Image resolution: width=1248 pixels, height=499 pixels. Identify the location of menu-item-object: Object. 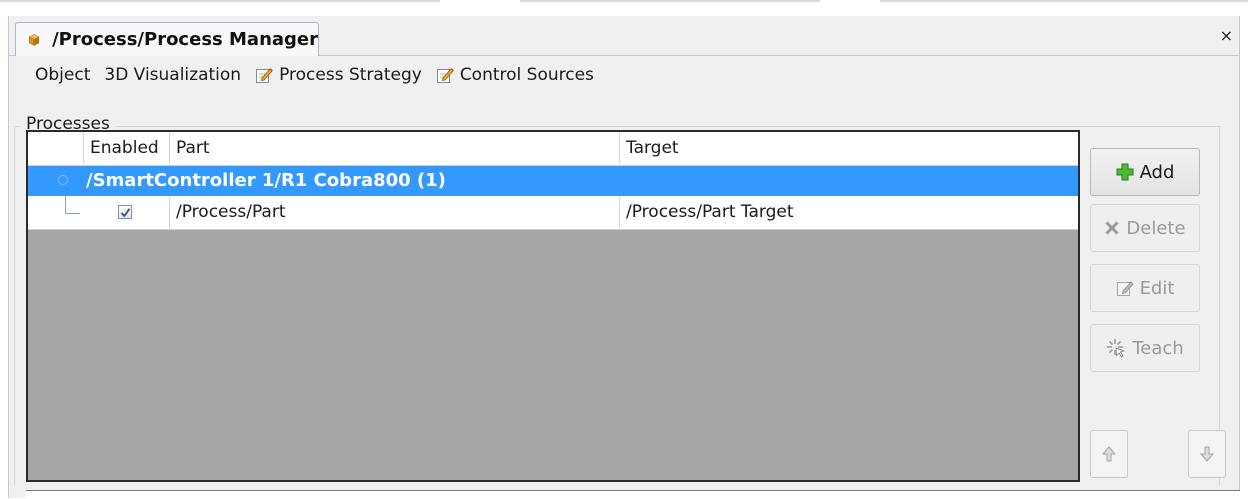
(62, 75).